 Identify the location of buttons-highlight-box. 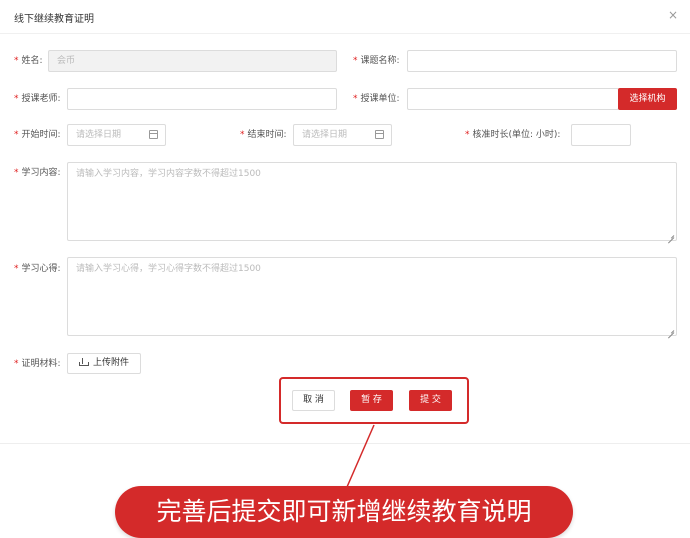
(374, 400).